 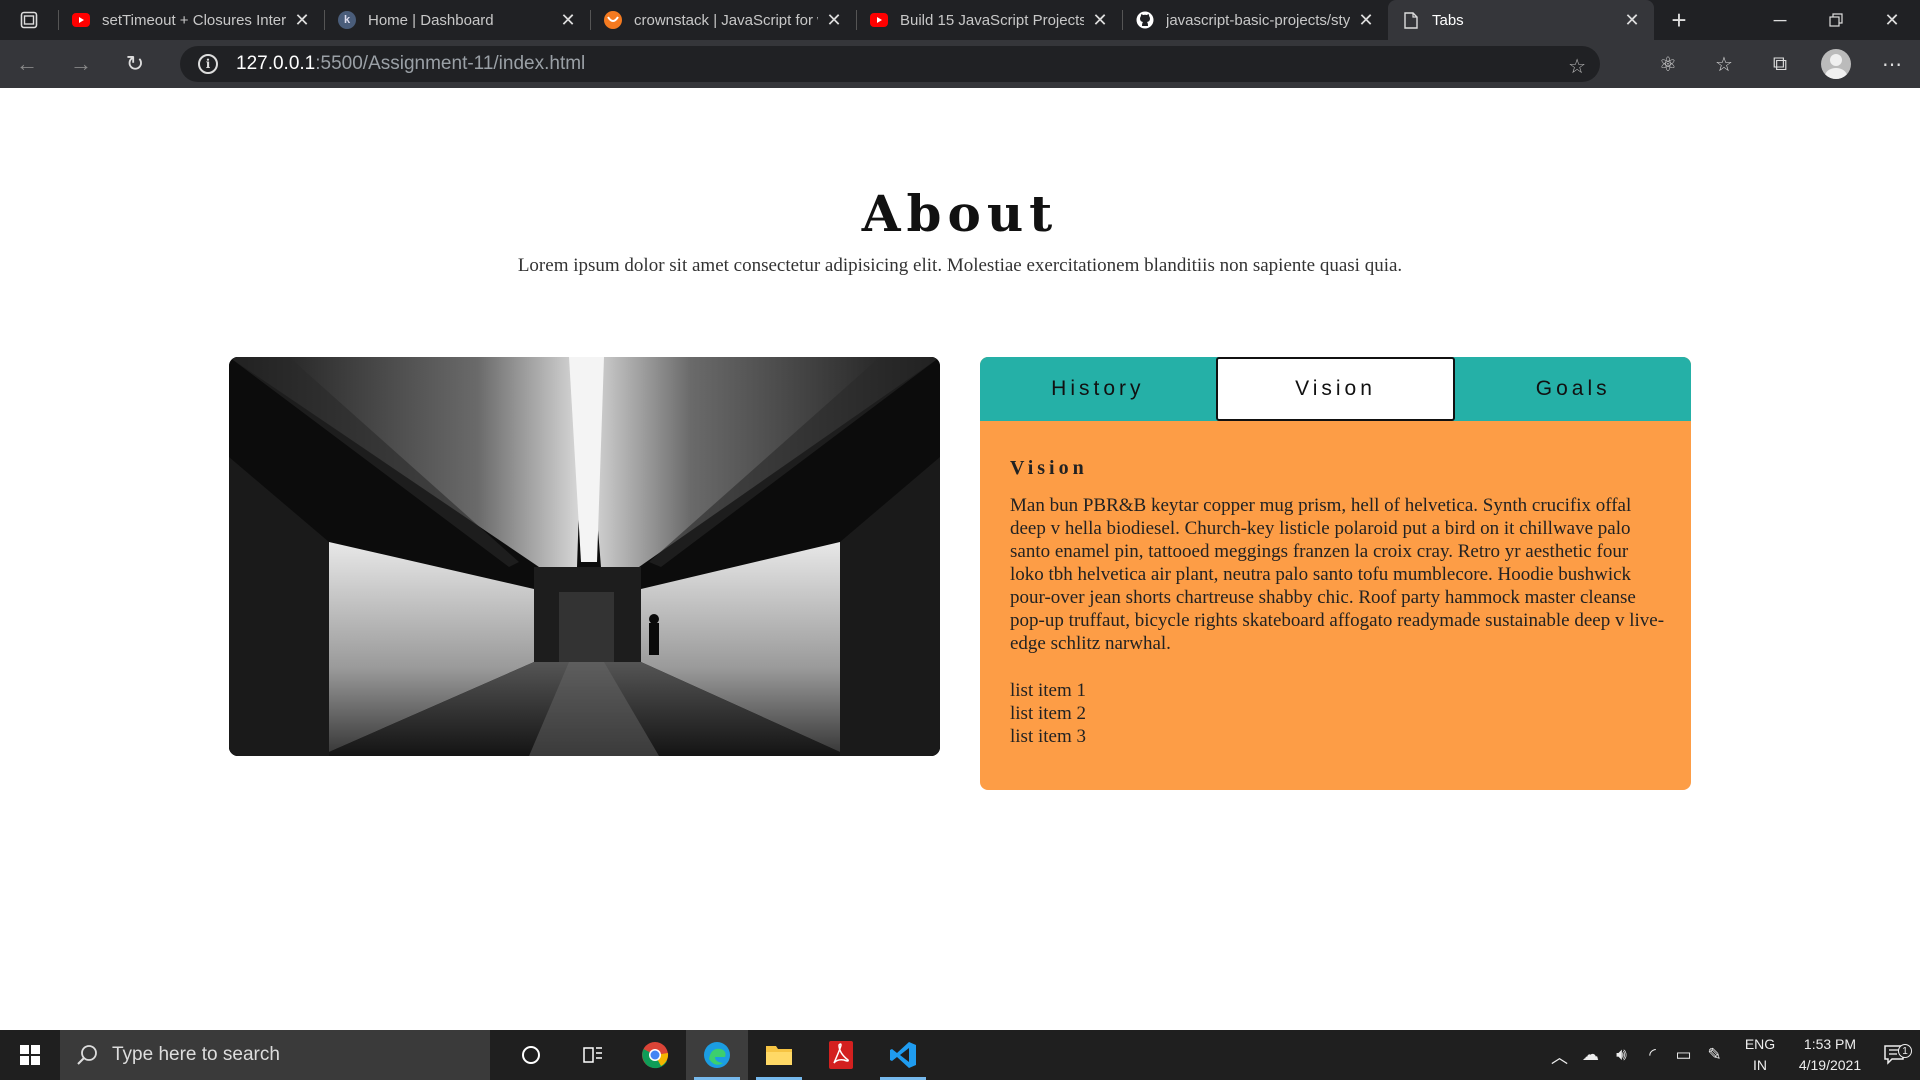 What do you see at coordinates (1559, 1055) in the screenshot?
I see `chevron-up-icon: ︿` at bounding box center [1559, 1055].